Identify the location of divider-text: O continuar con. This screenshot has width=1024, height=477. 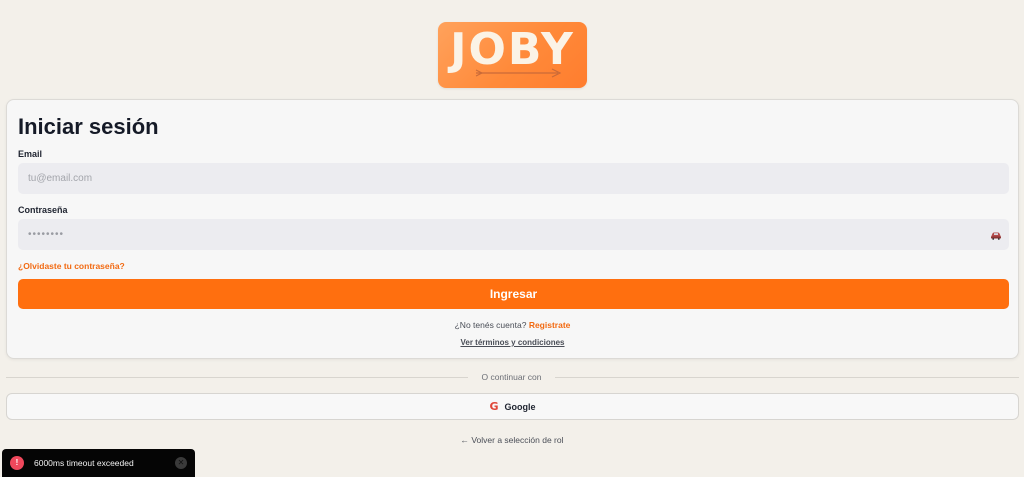
(511, 377).